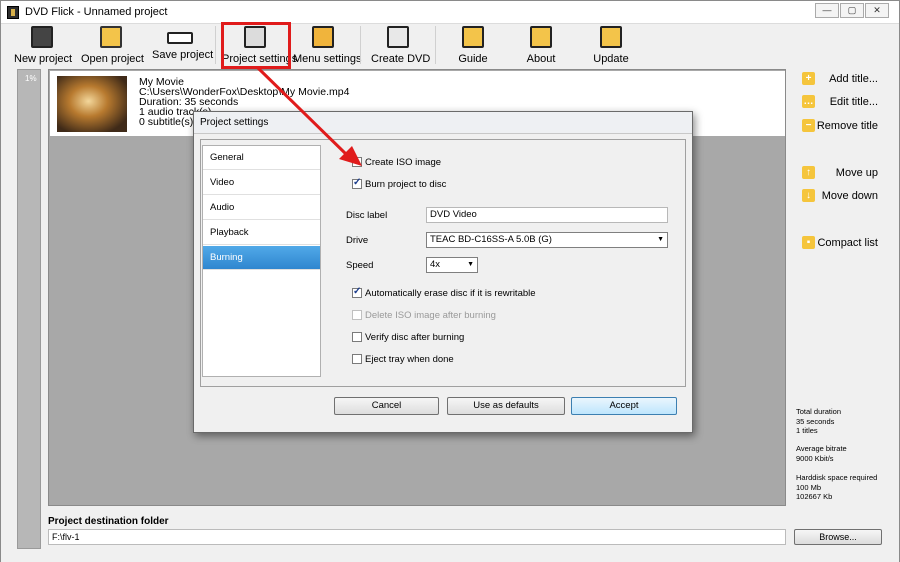 The height and width of the screenshot is (562, 900). I want to click on stats-bitrate: Average bitrate 9000 Kbit/s, so click(821, 453).